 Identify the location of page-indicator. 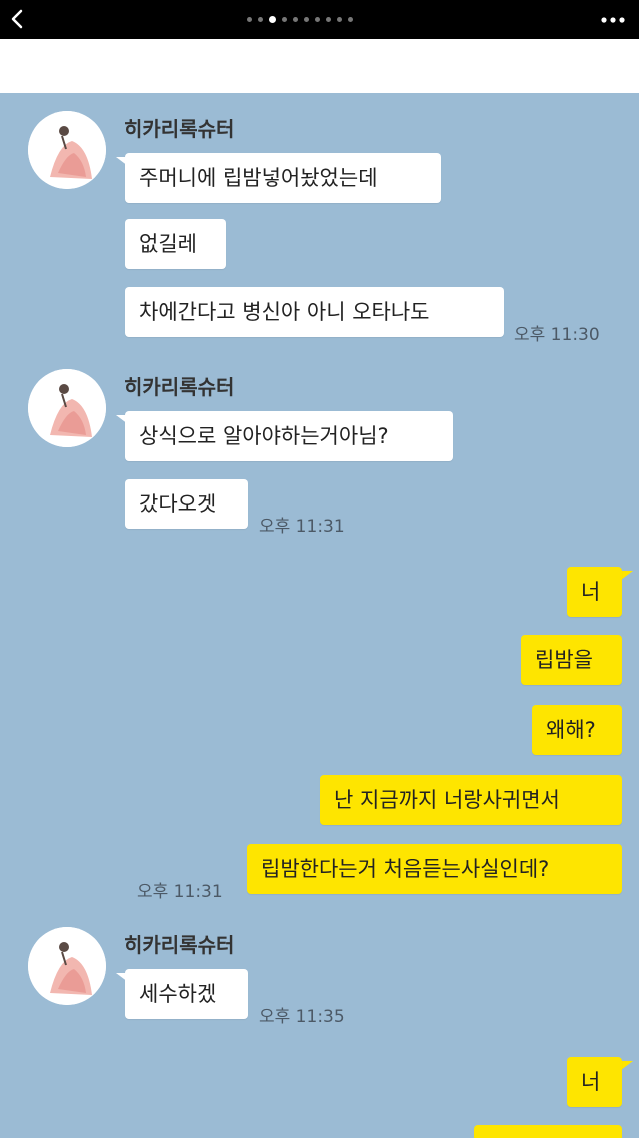
(300, 19).